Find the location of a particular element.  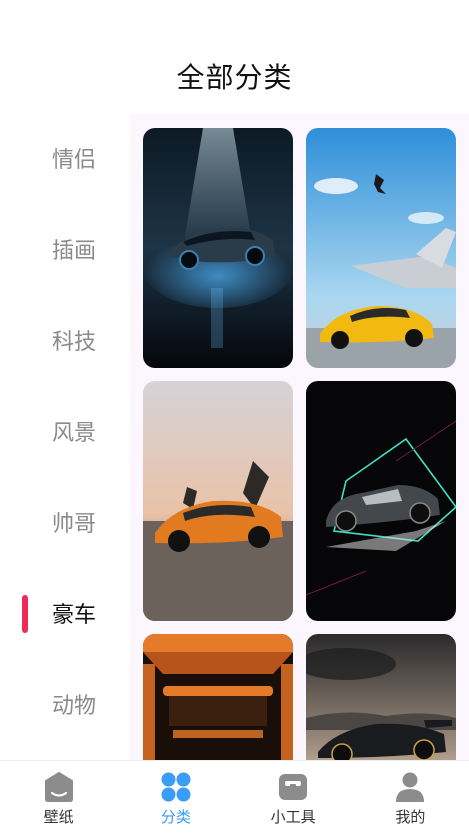

tab-label: 我的 is located at coordinates (410, 817).